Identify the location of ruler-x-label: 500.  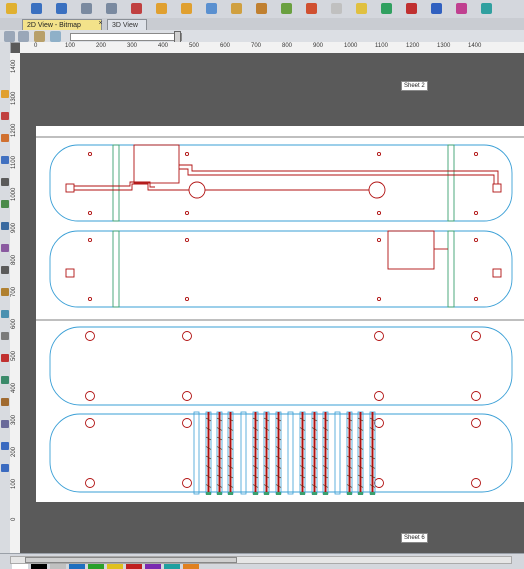
(194, 46).